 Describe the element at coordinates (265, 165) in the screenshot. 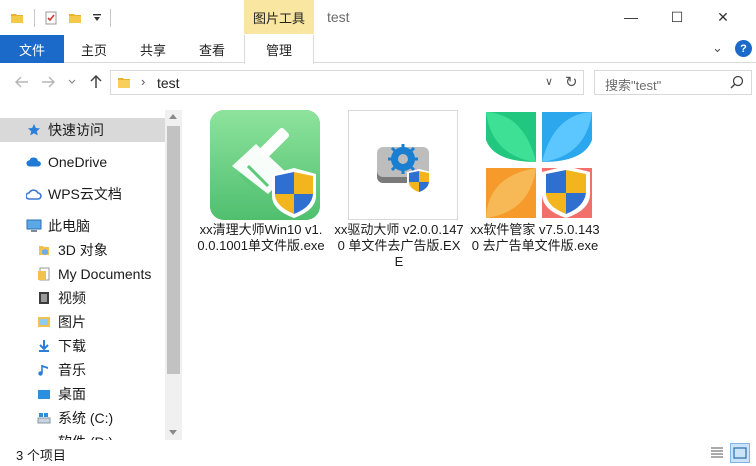

I see `broom-shield-app-icon` at that location.